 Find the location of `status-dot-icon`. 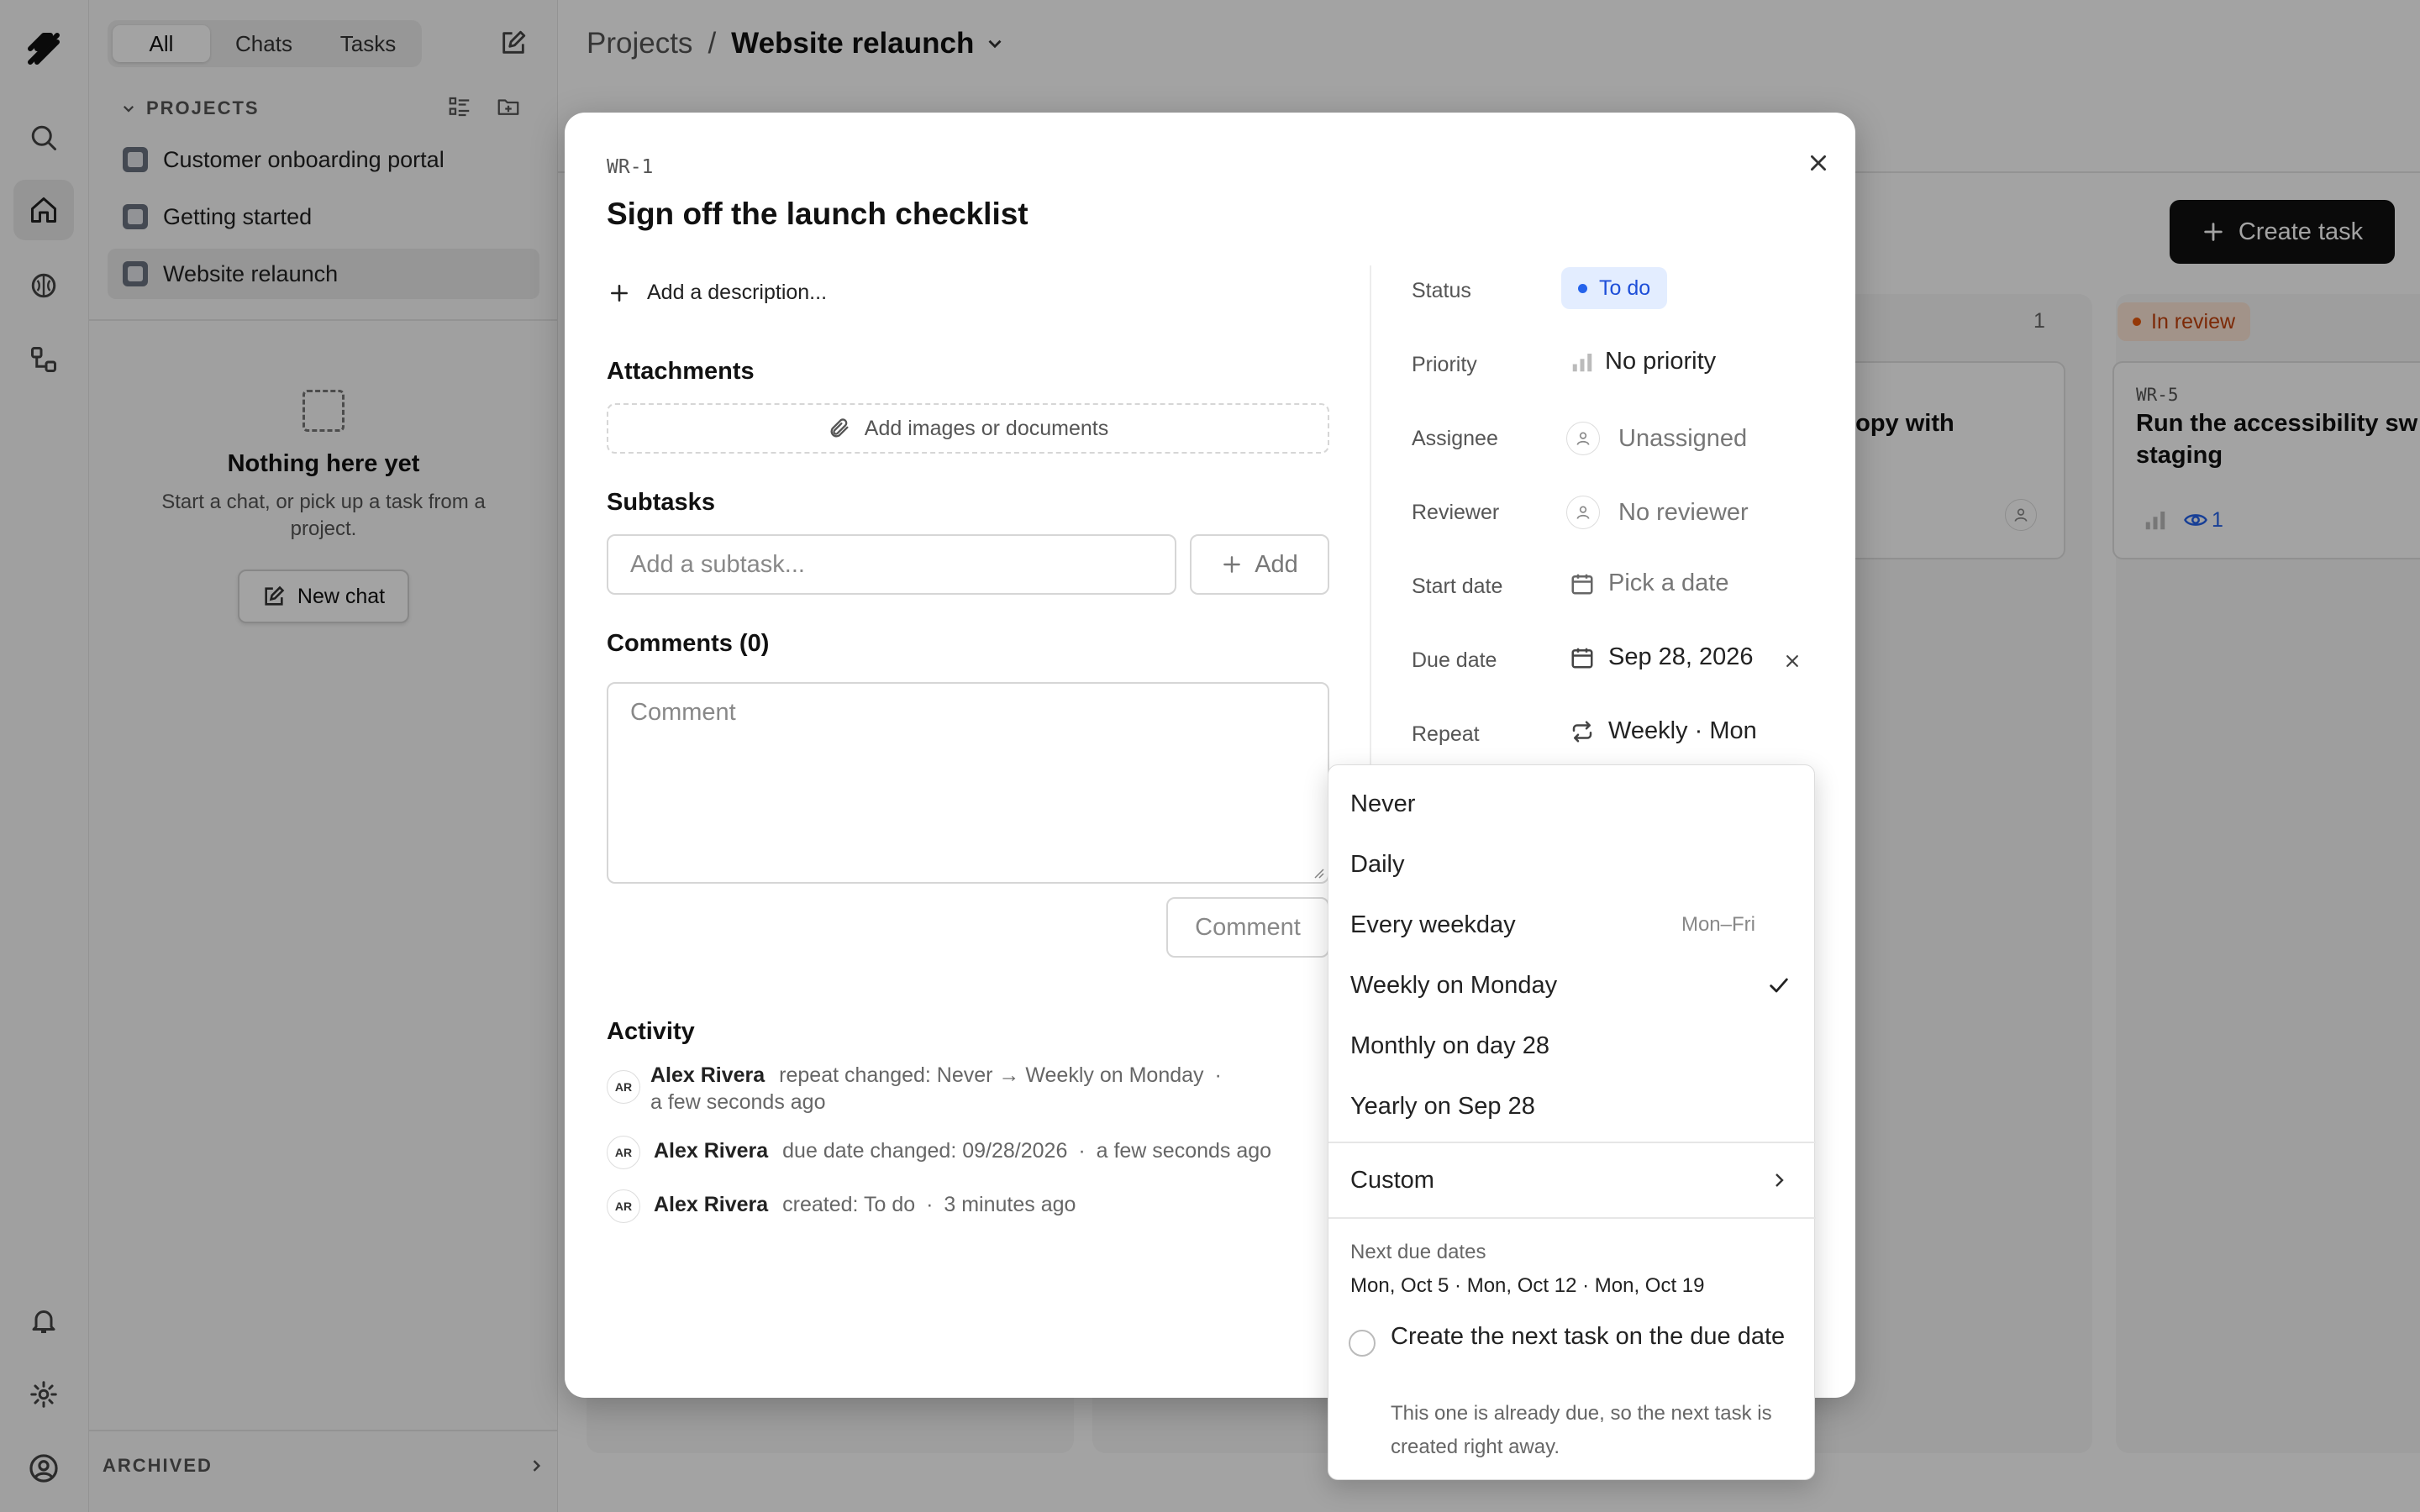

status-dot-icon is located at coordinates (1583, 288).